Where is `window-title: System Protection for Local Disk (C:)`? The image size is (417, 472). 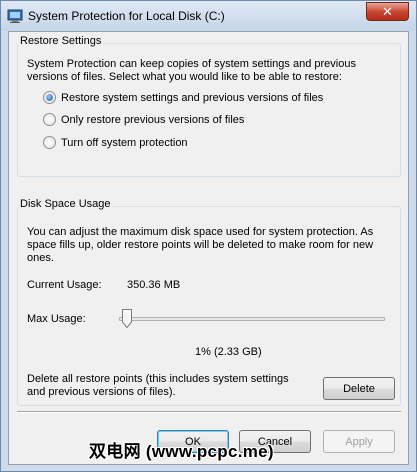
window-title: System Protection for Local Disk (C:) is located at coordinates (126, 16).